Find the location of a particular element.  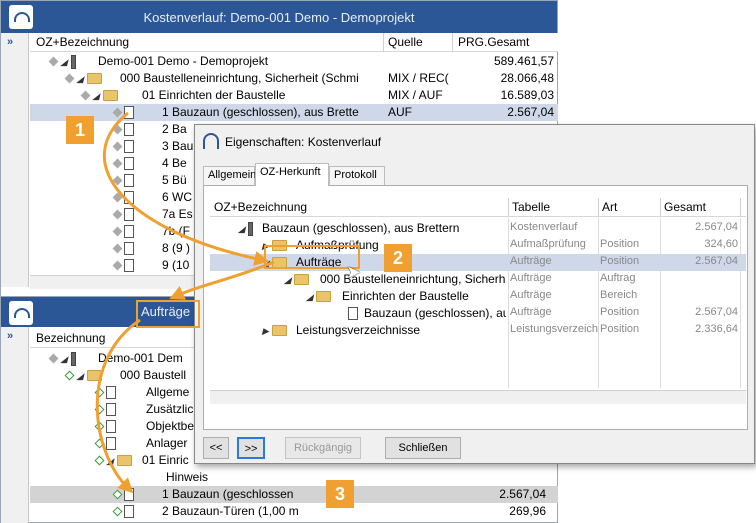

undo-button: Rückgängig is located at coordinates (323, 448).